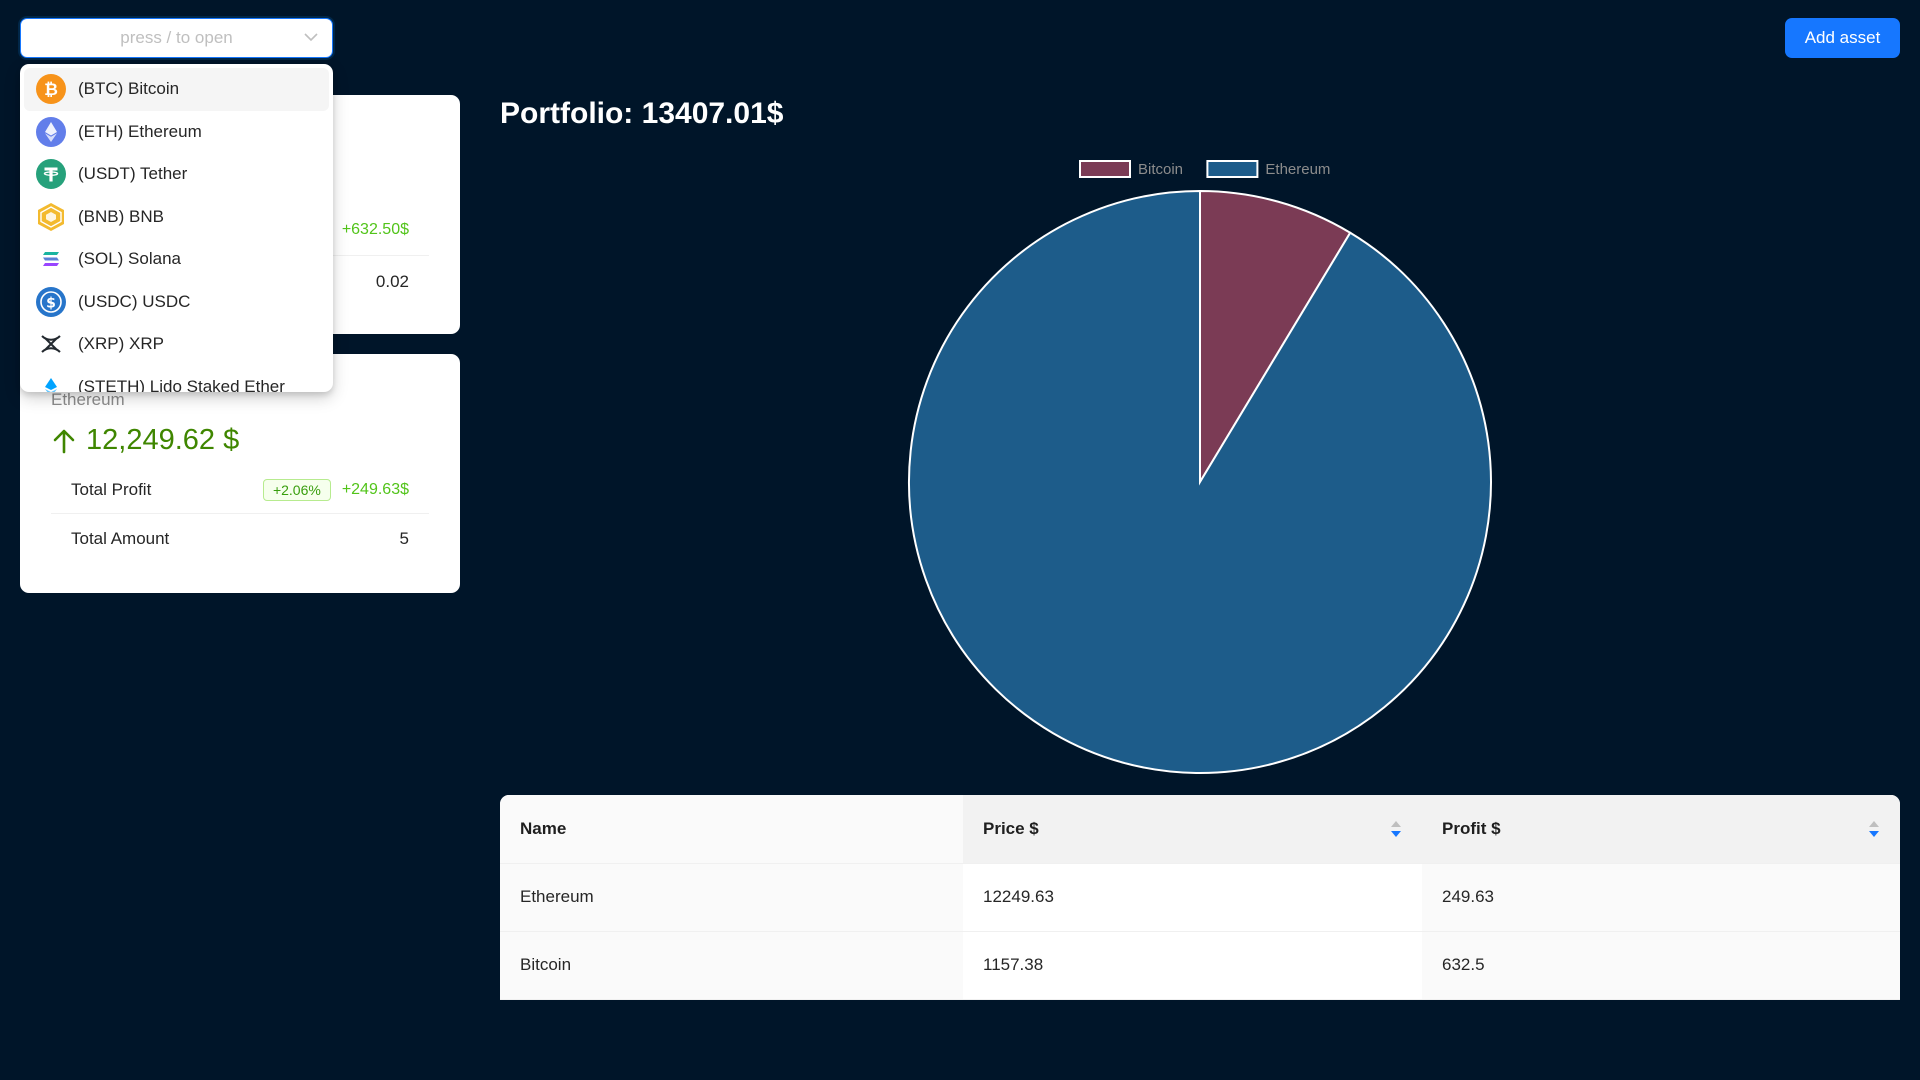 Image resolution: width=1920 pixels, height=1080 pixels. What do you see at coordinates (1192, 965) in the screenshot?
I see `cell-price: 1157.38` at bounding box center [1192, 965].